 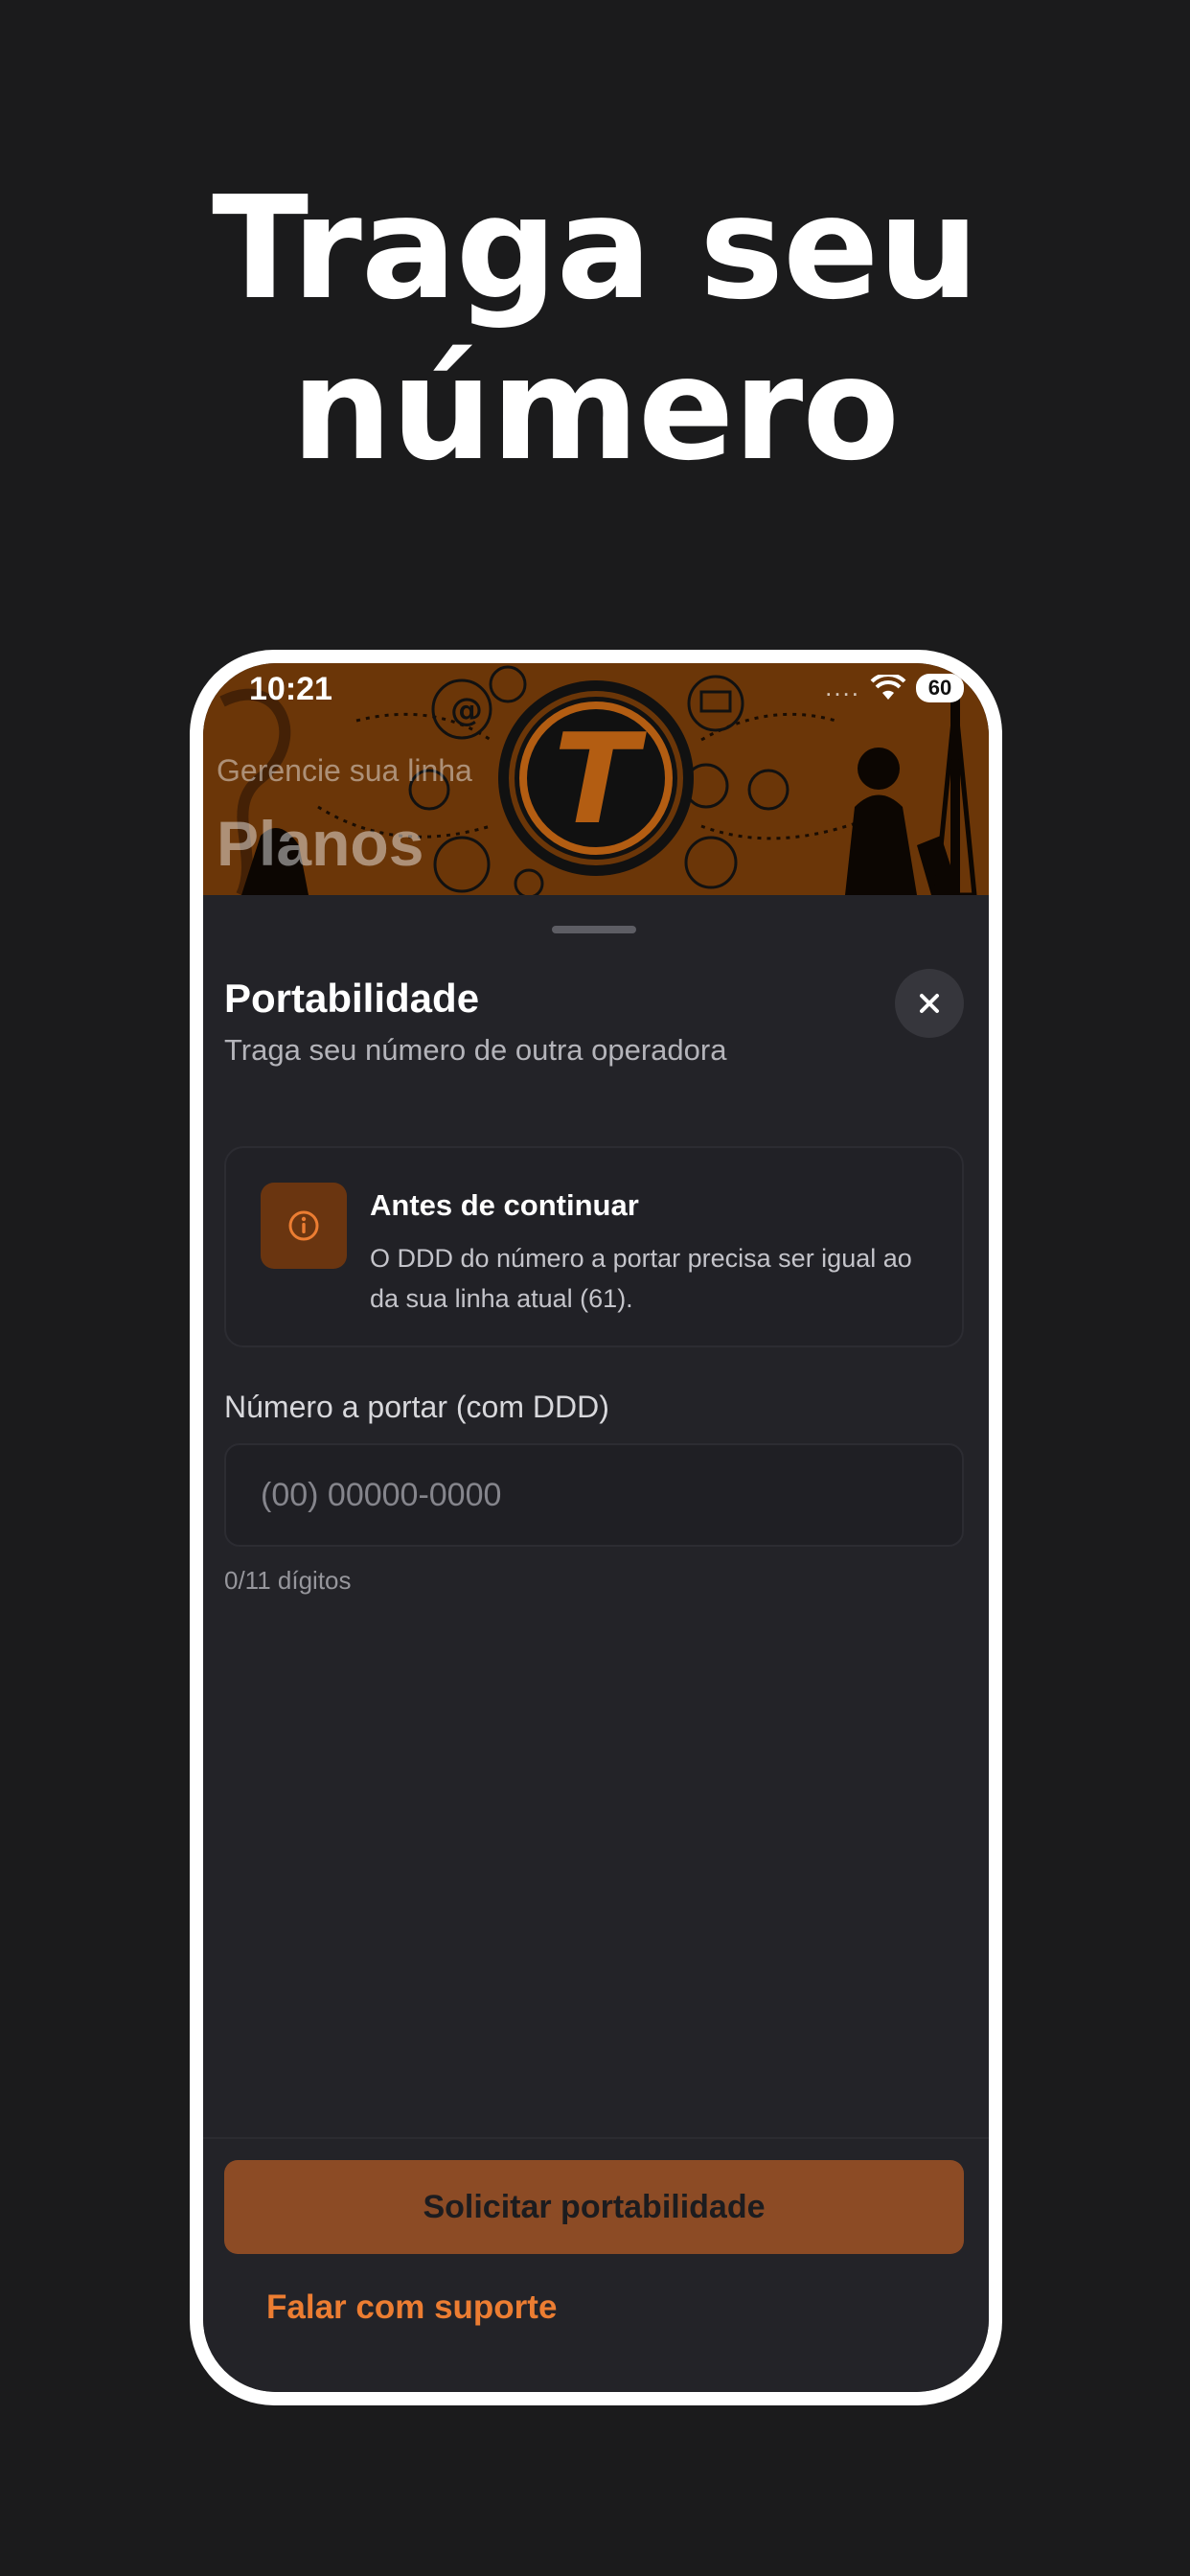 I want to click on info-icon, so click(x=303, y=1225).